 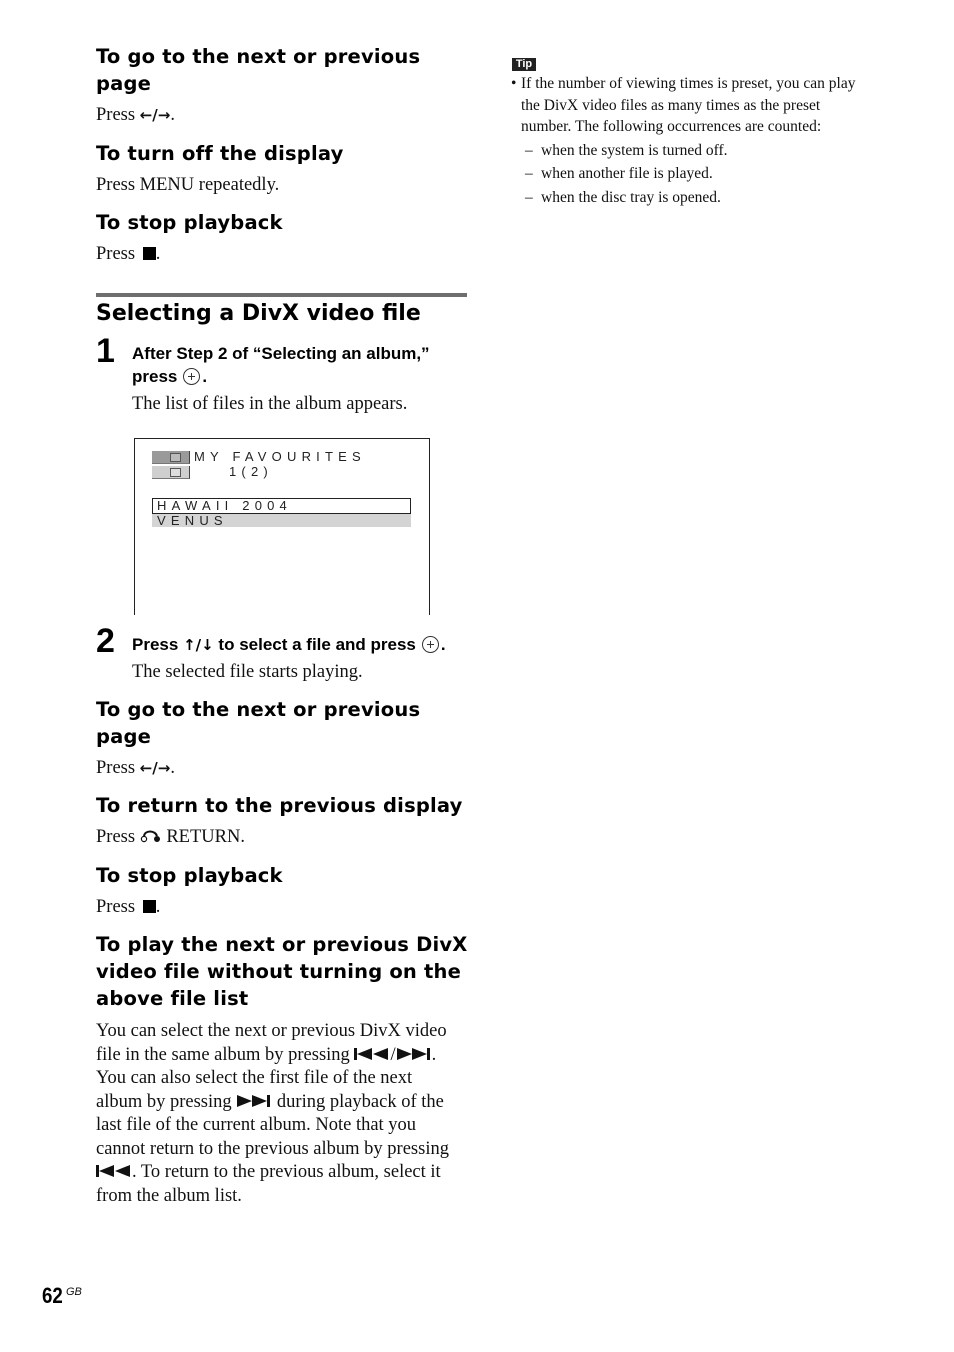 I want to click on para-text: during playback of the, so click(x=360, y=1101).